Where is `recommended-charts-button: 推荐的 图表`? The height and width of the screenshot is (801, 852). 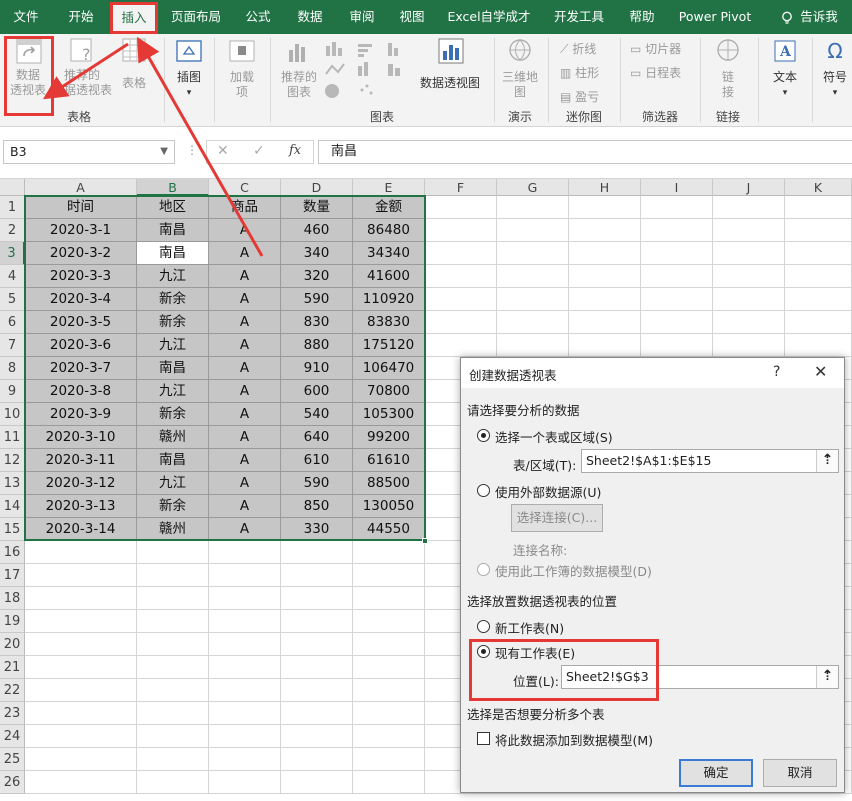
recommended-charts-button: 推荐的 图表 is located at coordinates (299, 70).